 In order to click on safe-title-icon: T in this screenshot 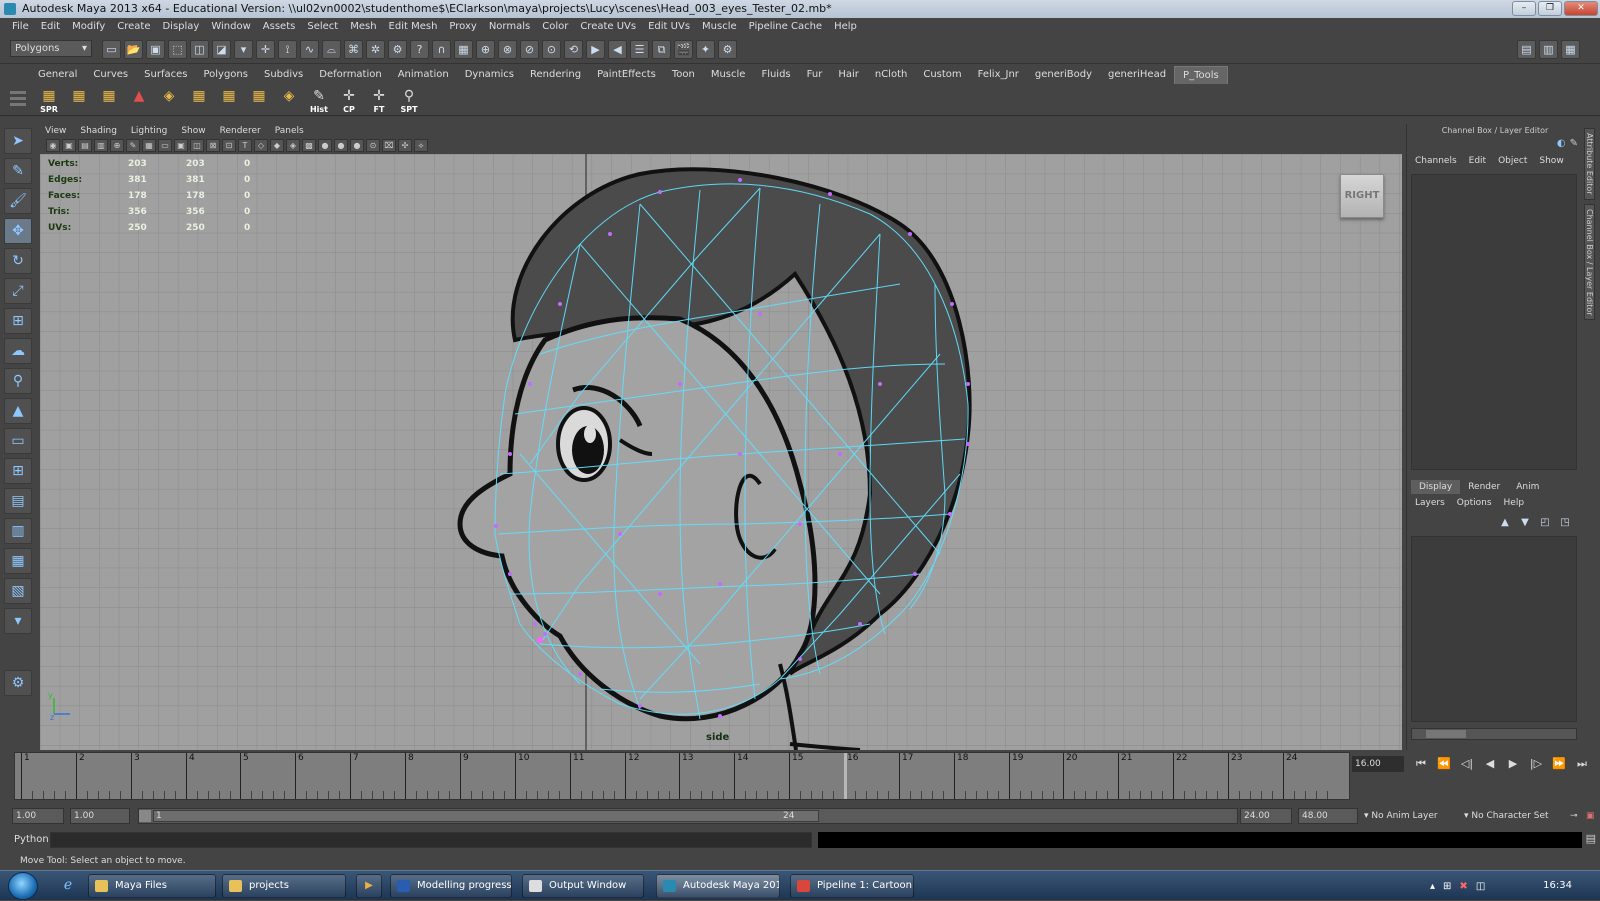, I will do `click(245, 145)`.